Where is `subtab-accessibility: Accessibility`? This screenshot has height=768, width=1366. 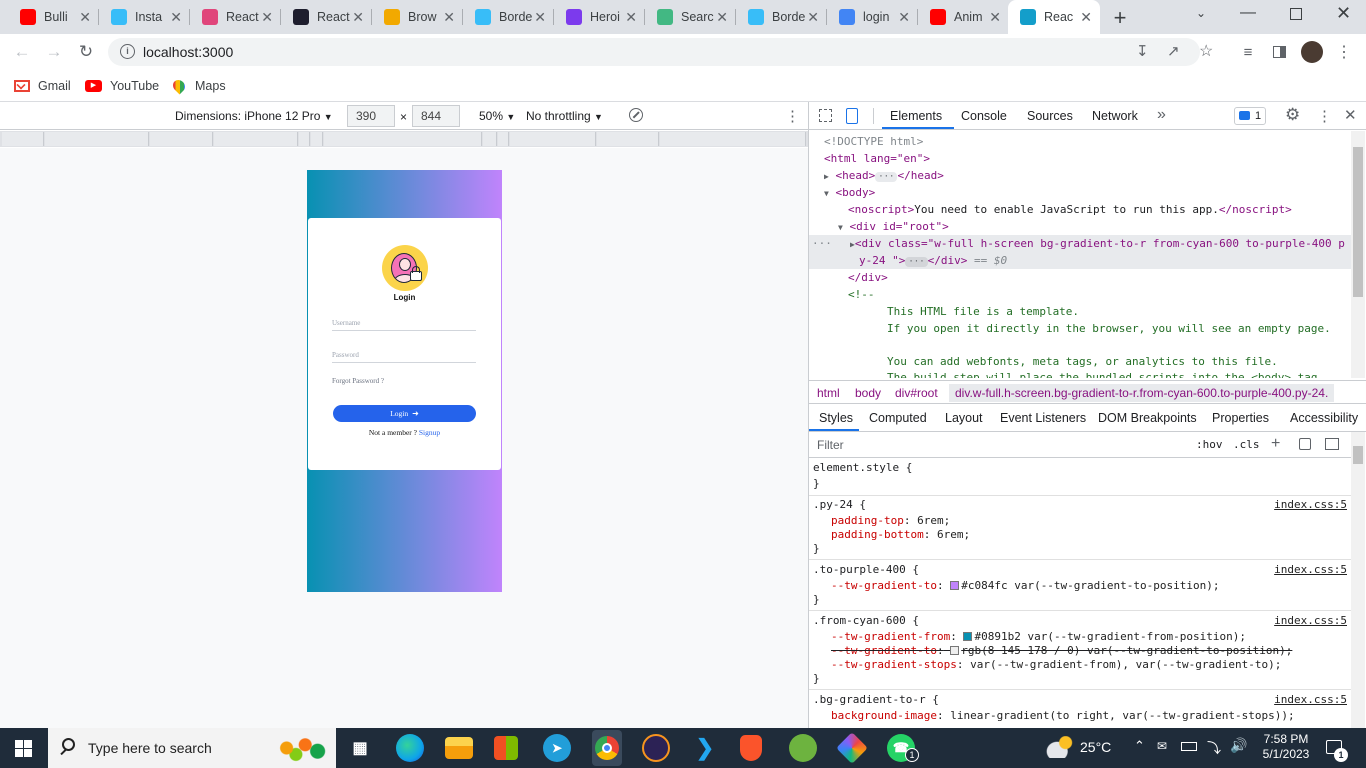
subtab-accessibility: Accessibility is located at coordinates (1324, 418).